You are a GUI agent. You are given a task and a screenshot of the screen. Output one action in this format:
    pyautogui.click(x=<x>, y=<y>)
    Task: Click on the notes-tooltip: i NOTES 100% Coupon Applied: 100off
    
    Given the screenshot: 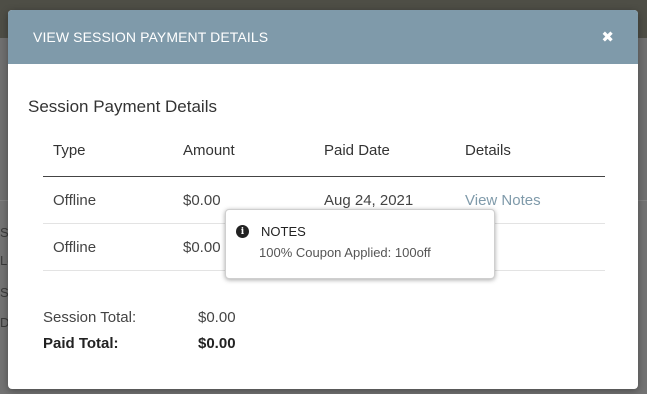 What is the action you would take?
    pyautogui.click(x=360, y=244)
    